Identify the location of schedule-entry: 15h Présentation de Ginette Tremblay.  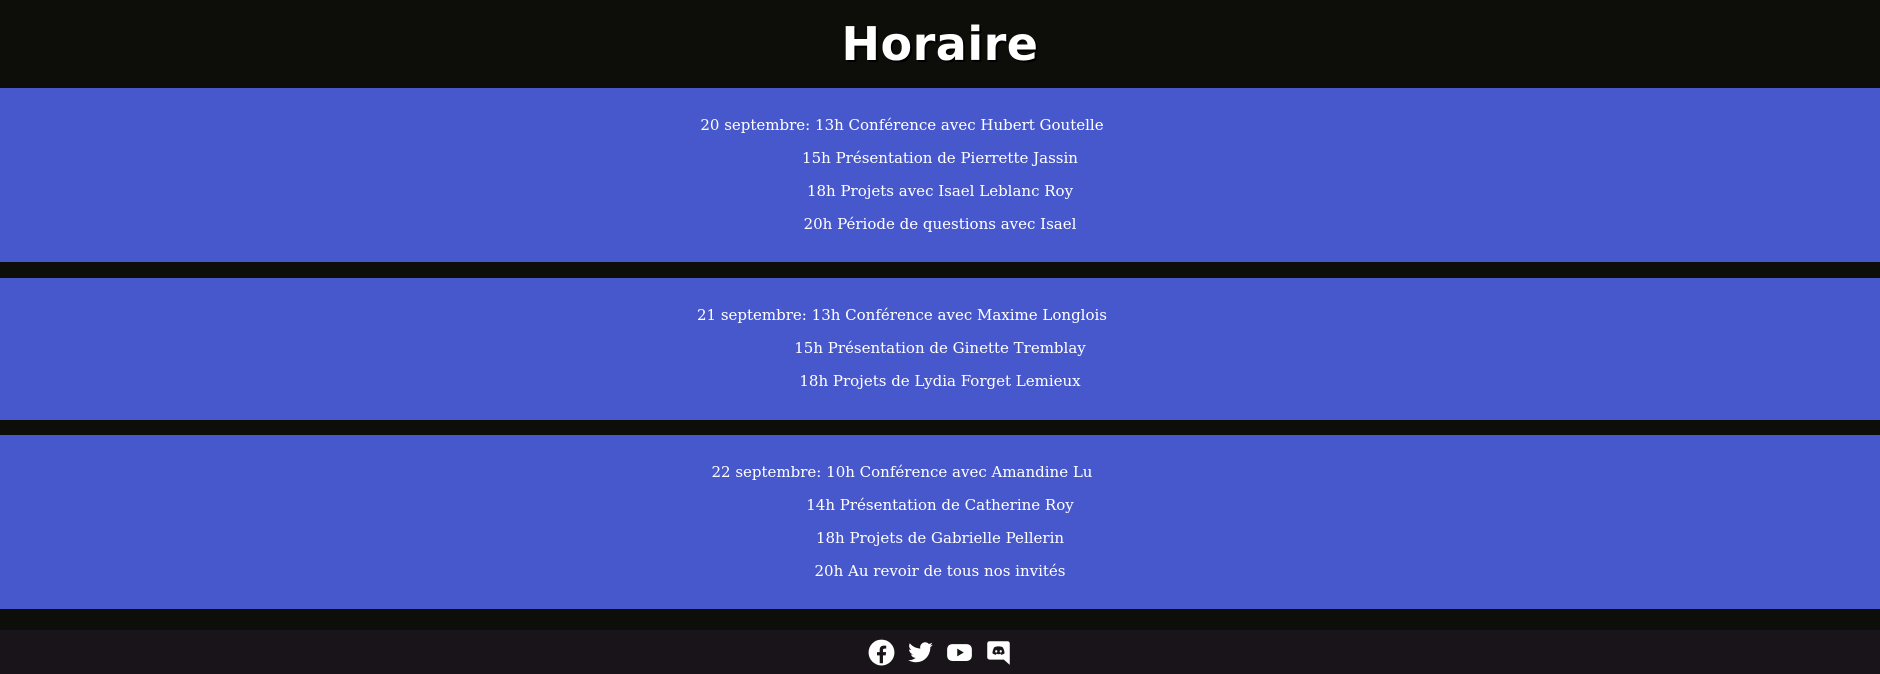
(940, 348).